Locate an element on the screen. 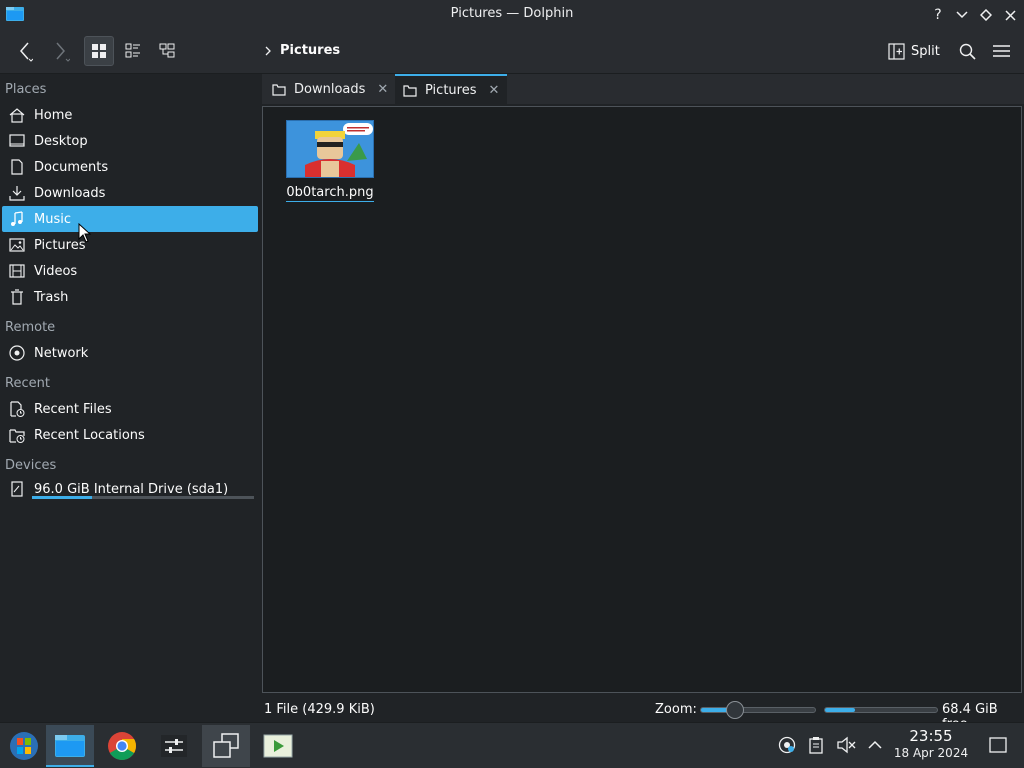 The width and height of the screenshot is (1024, 768). system-tray-expand-icon is located at coordinates (875, 745).